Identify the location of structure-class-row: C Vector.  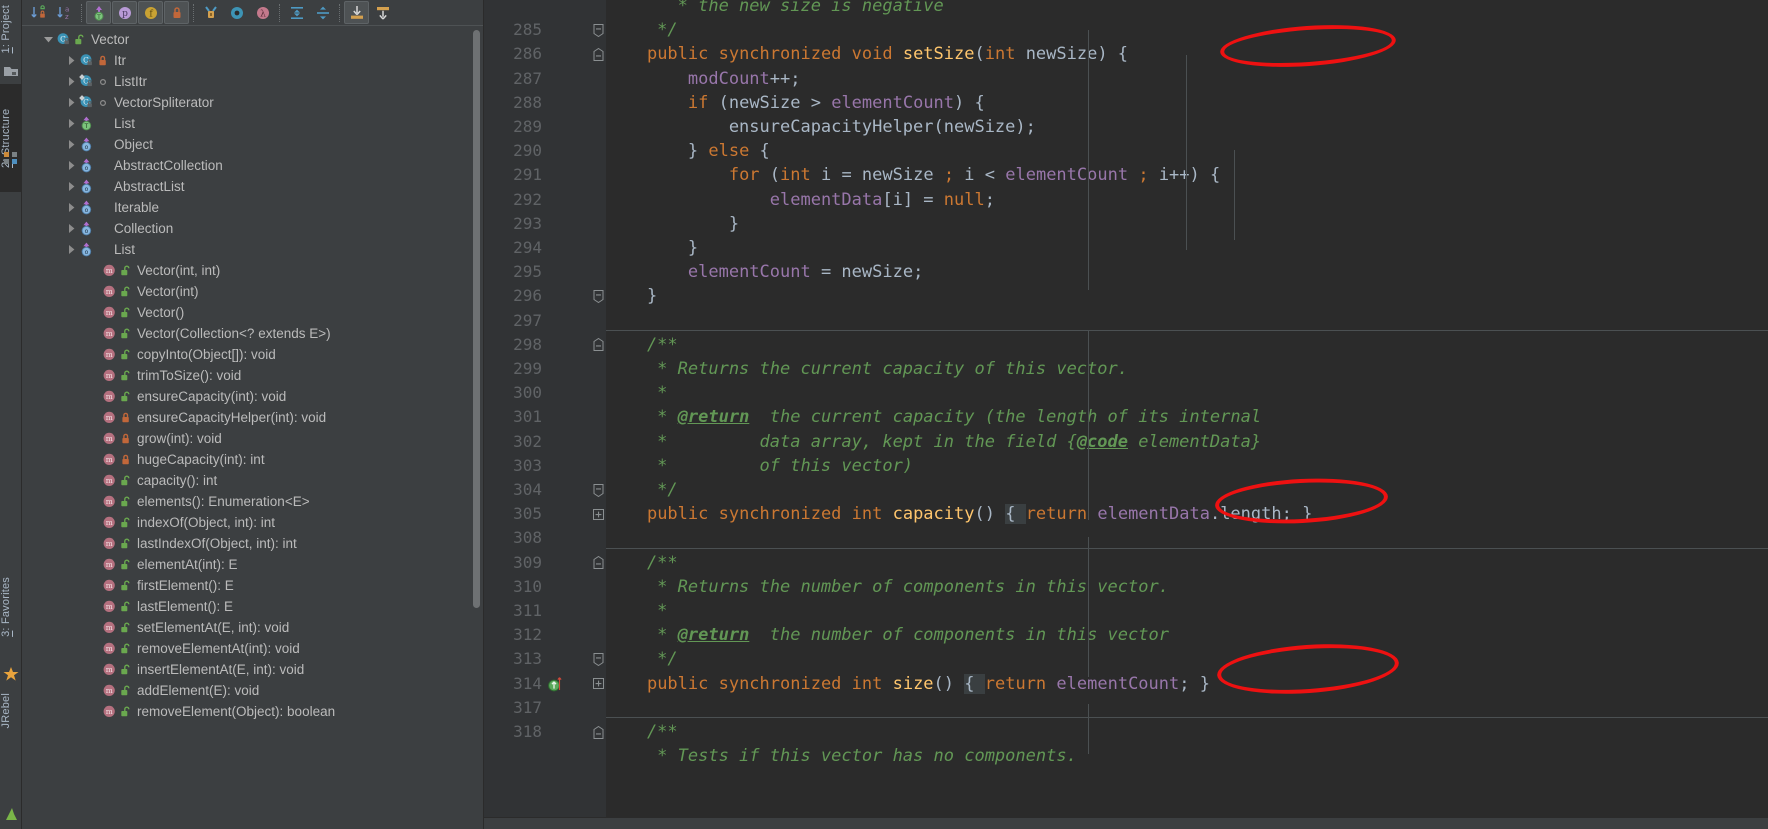
(252, 39).